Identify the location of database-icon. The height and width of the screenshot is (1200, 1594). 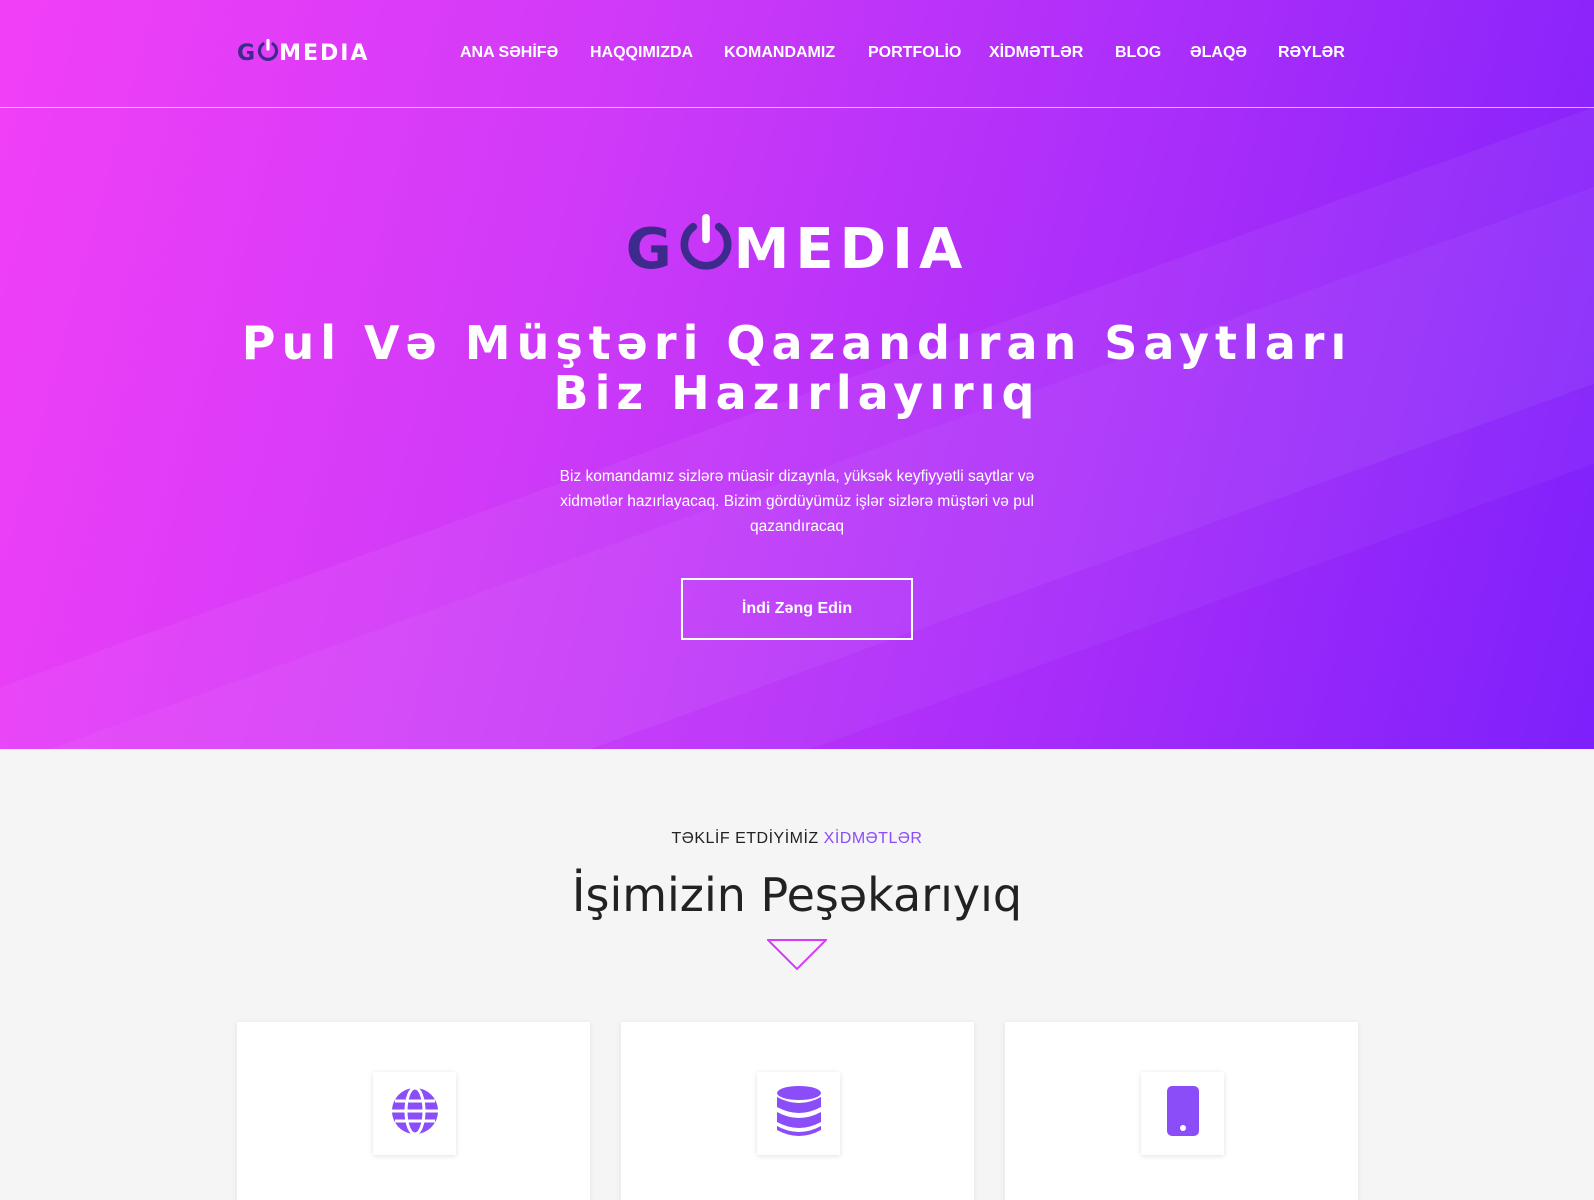
(799, 1113).